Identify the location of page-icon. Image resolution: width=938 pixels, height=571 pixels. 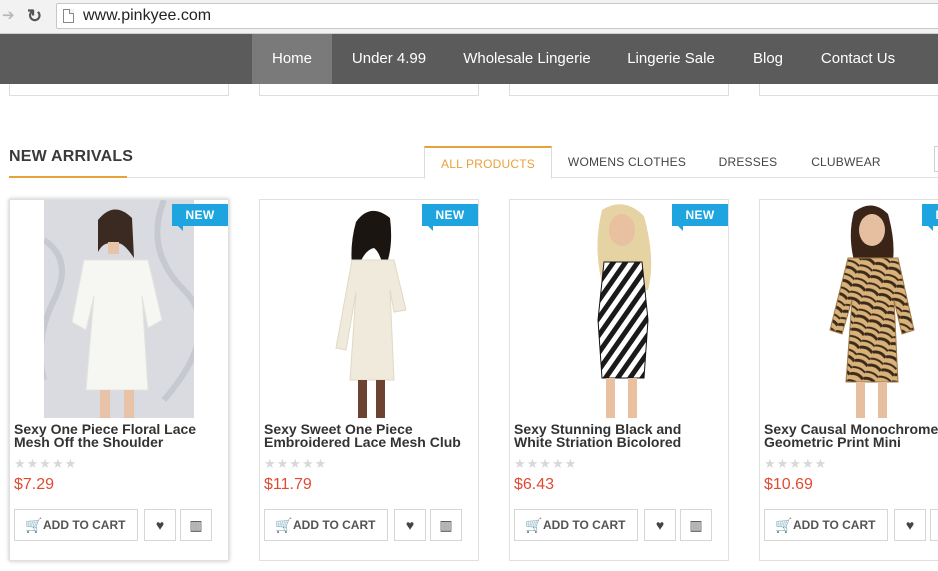
(68, 16).